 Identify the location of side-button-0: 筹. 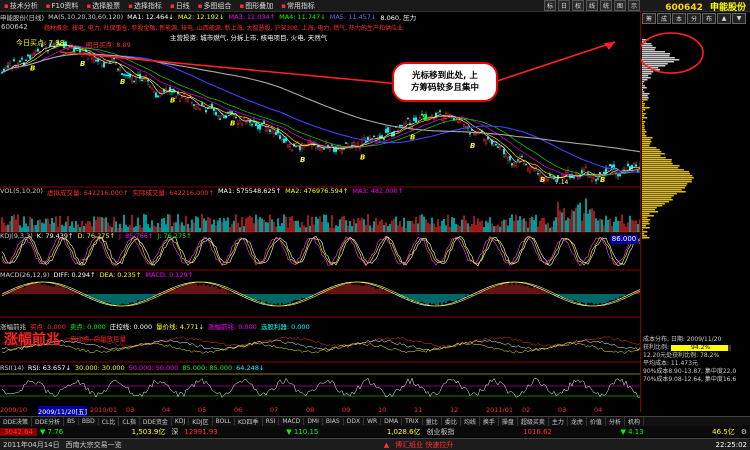
(649, 18).